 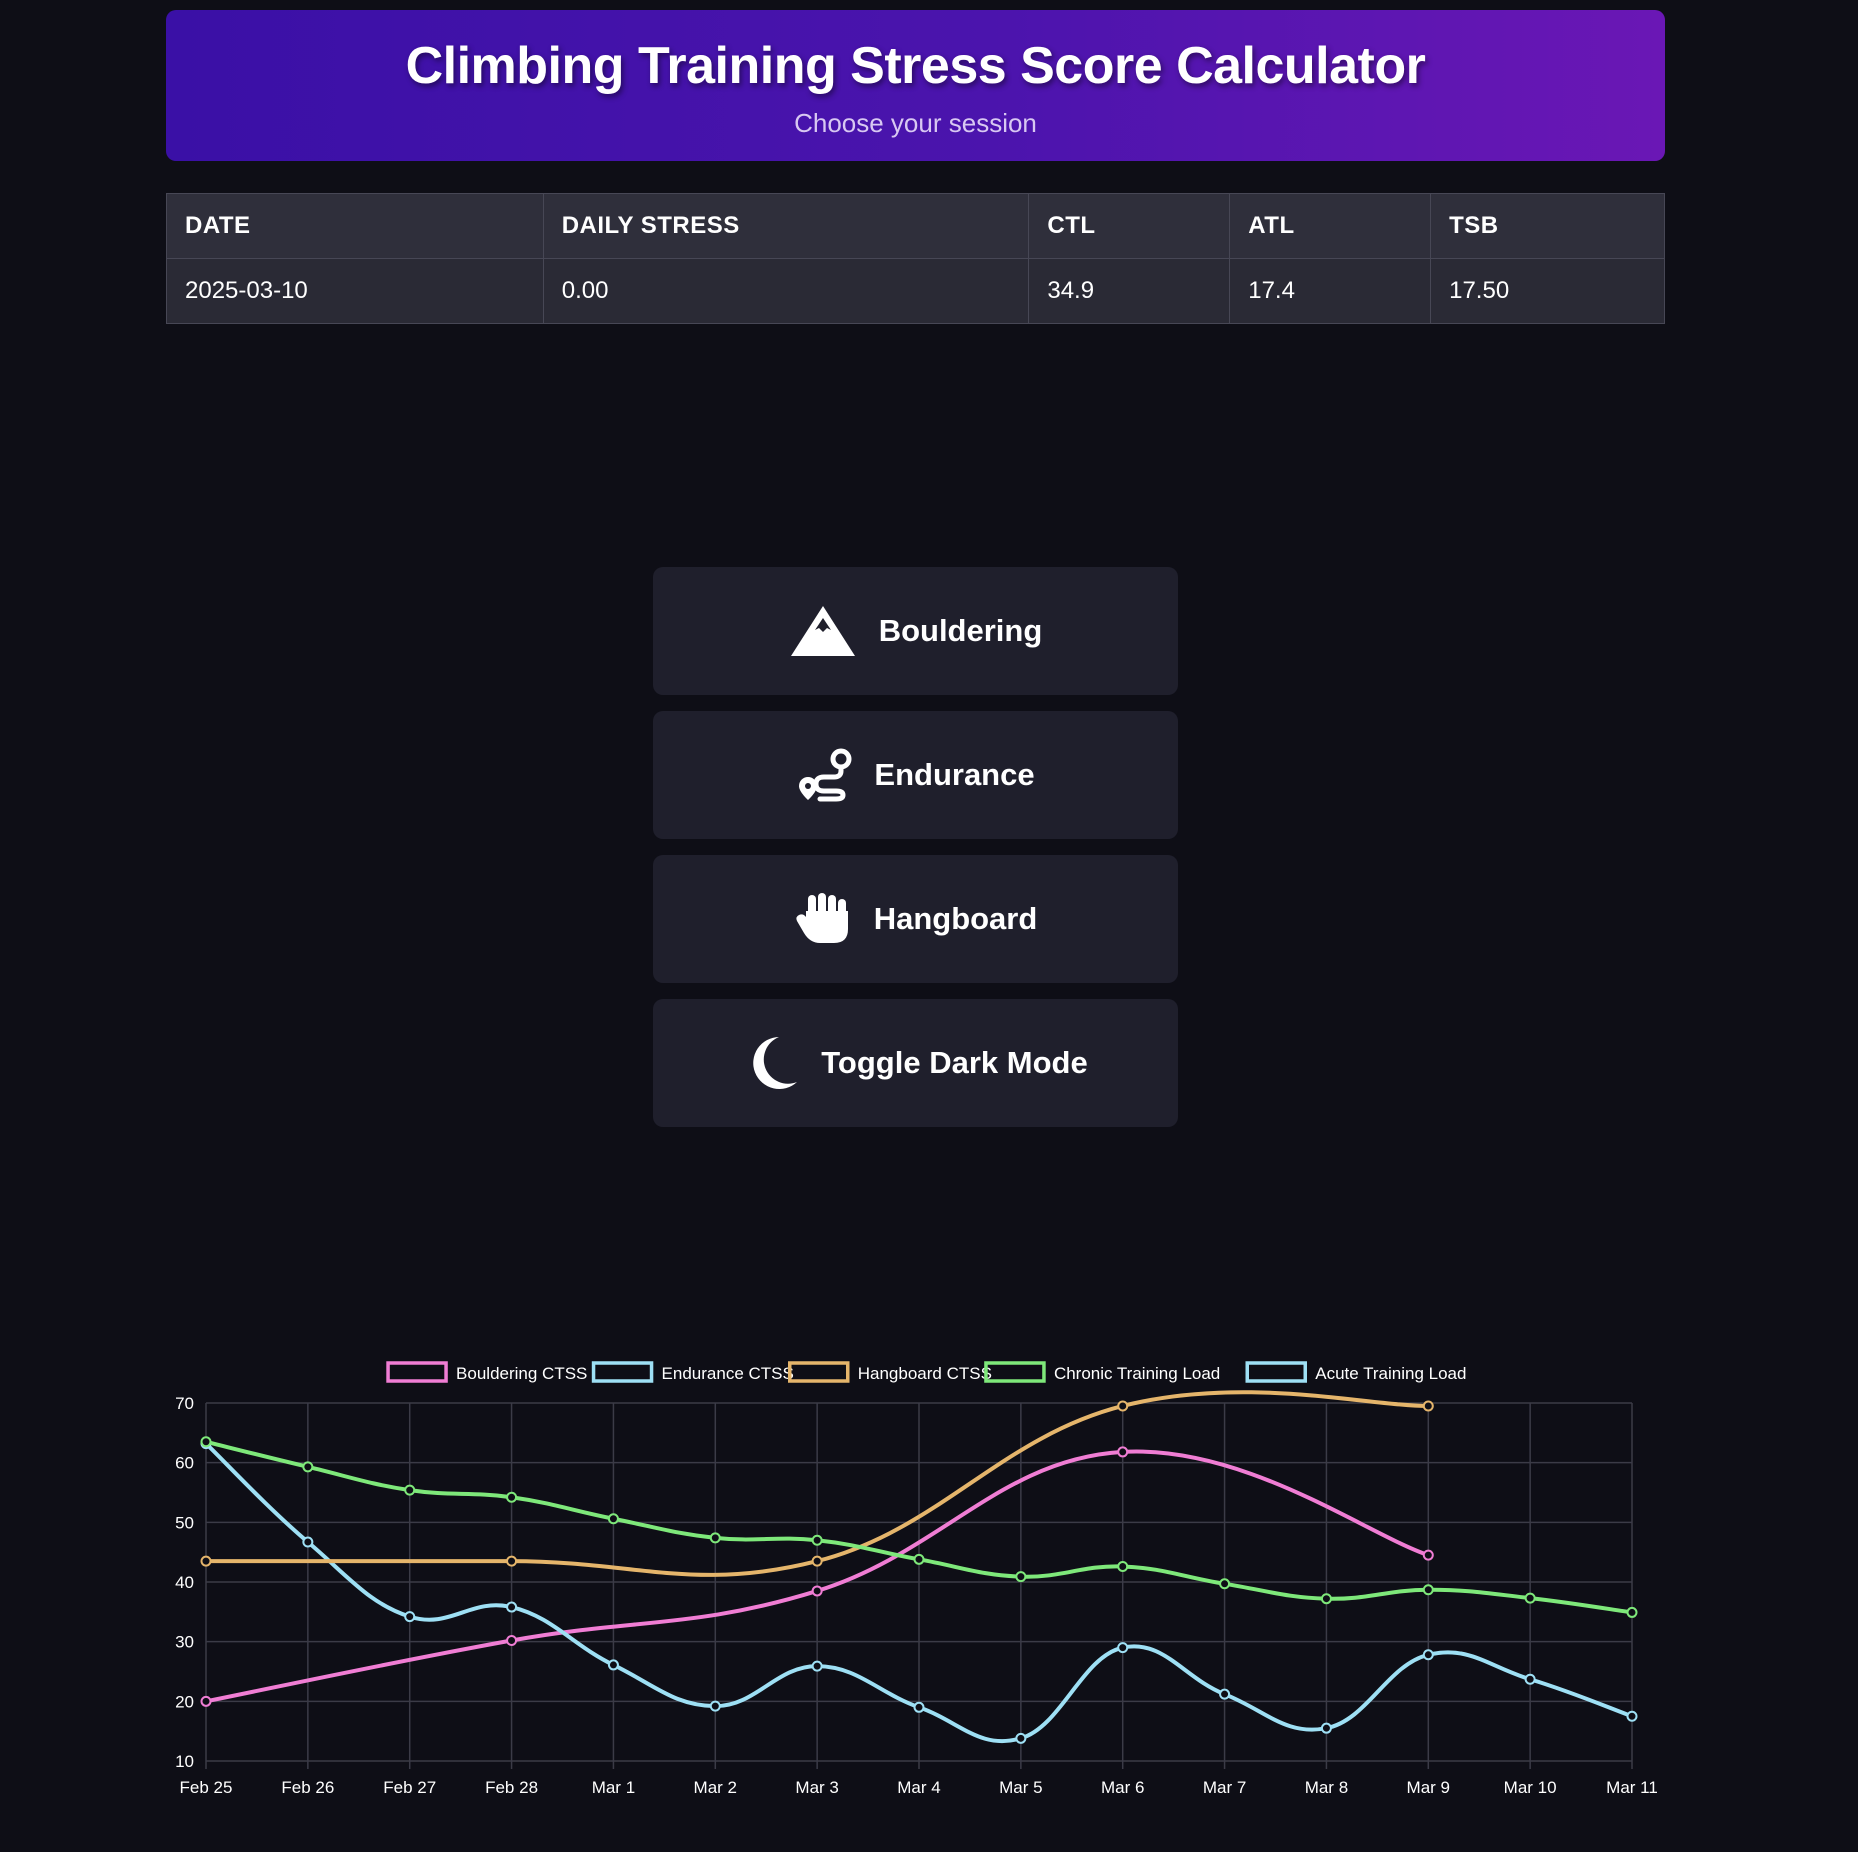 What do you see at coordinates (1547, 291) in the screenshot?
I see `cell-tsb: 17.50` at bounding box center [1547, 291].